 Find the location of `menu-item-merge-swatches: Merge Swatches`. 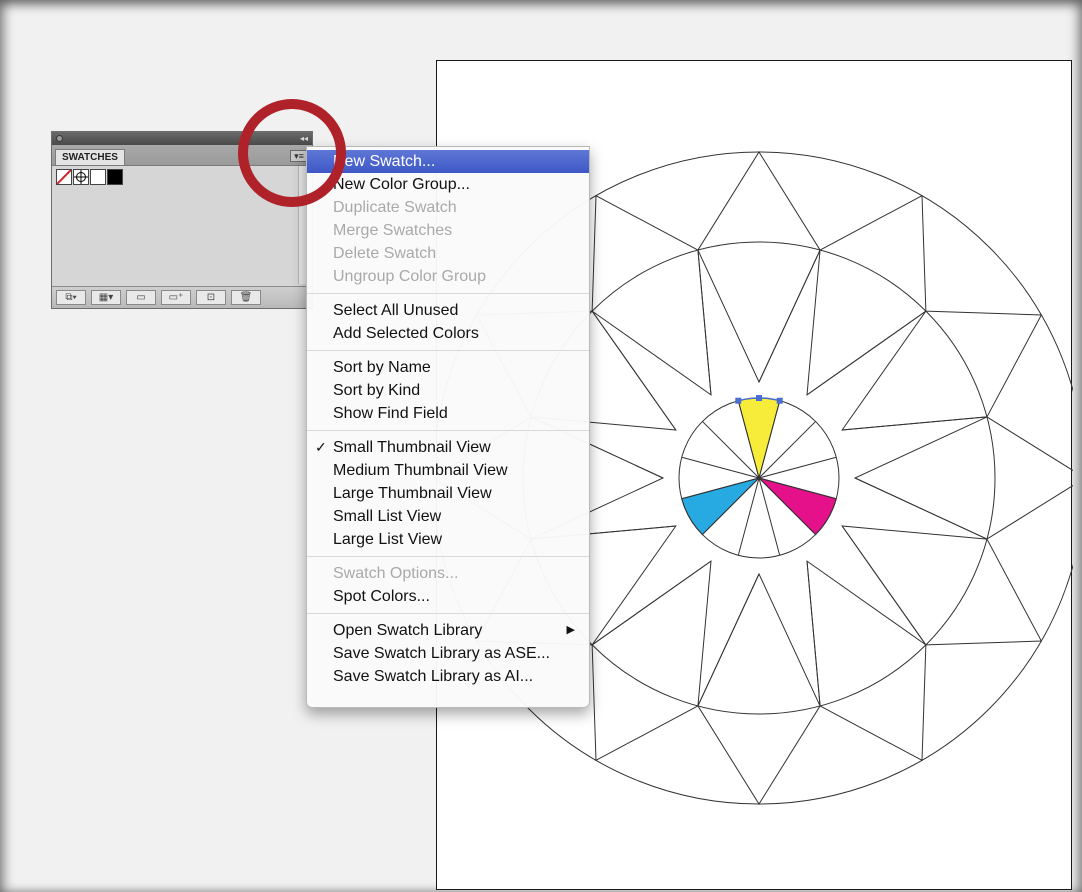

menu-item-merge-swatches: Merge Swatches is located at coordinates (448, 230).